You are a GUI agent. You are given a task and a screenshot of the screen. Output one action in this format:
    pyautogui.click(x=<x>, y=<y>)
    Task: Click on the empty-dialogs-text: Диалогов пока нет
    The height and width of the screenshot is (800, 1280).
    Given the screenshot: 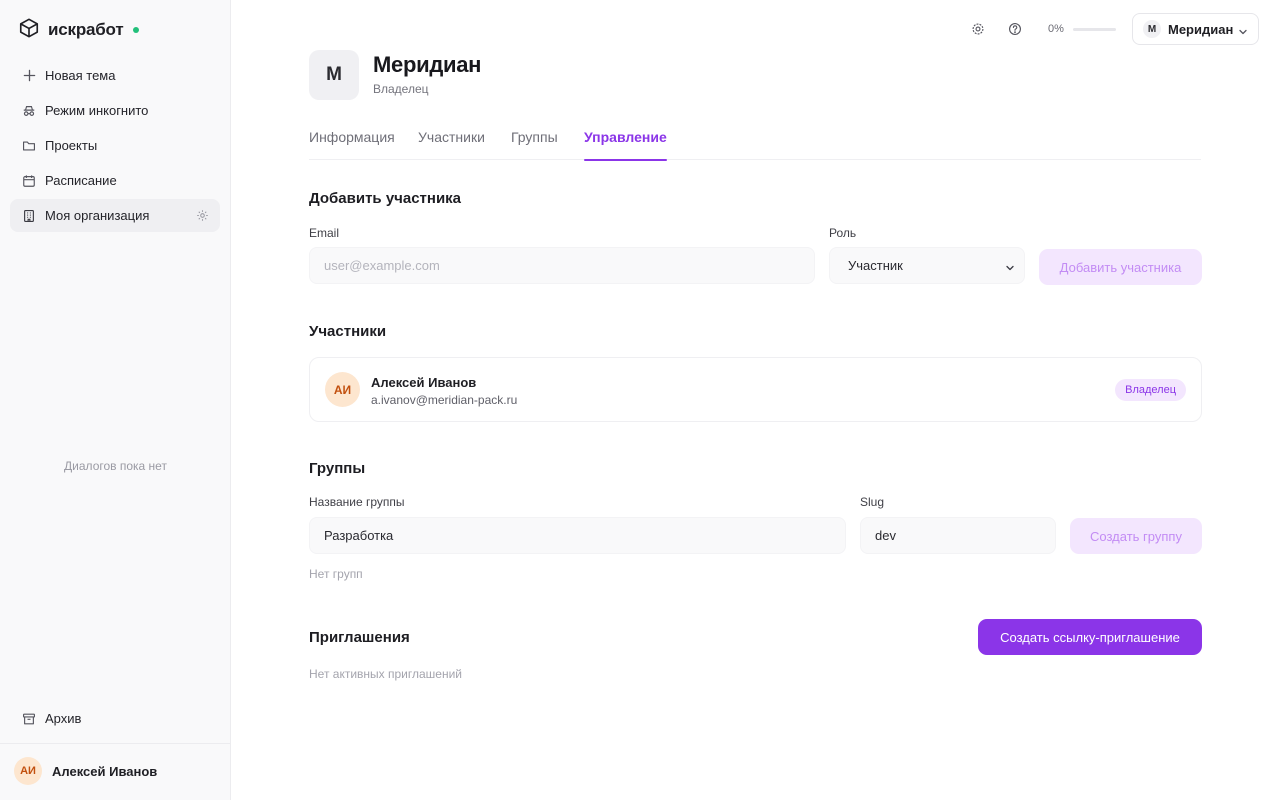 What is the action you would take?
    pyautogui.click(x=115, y=466)
    